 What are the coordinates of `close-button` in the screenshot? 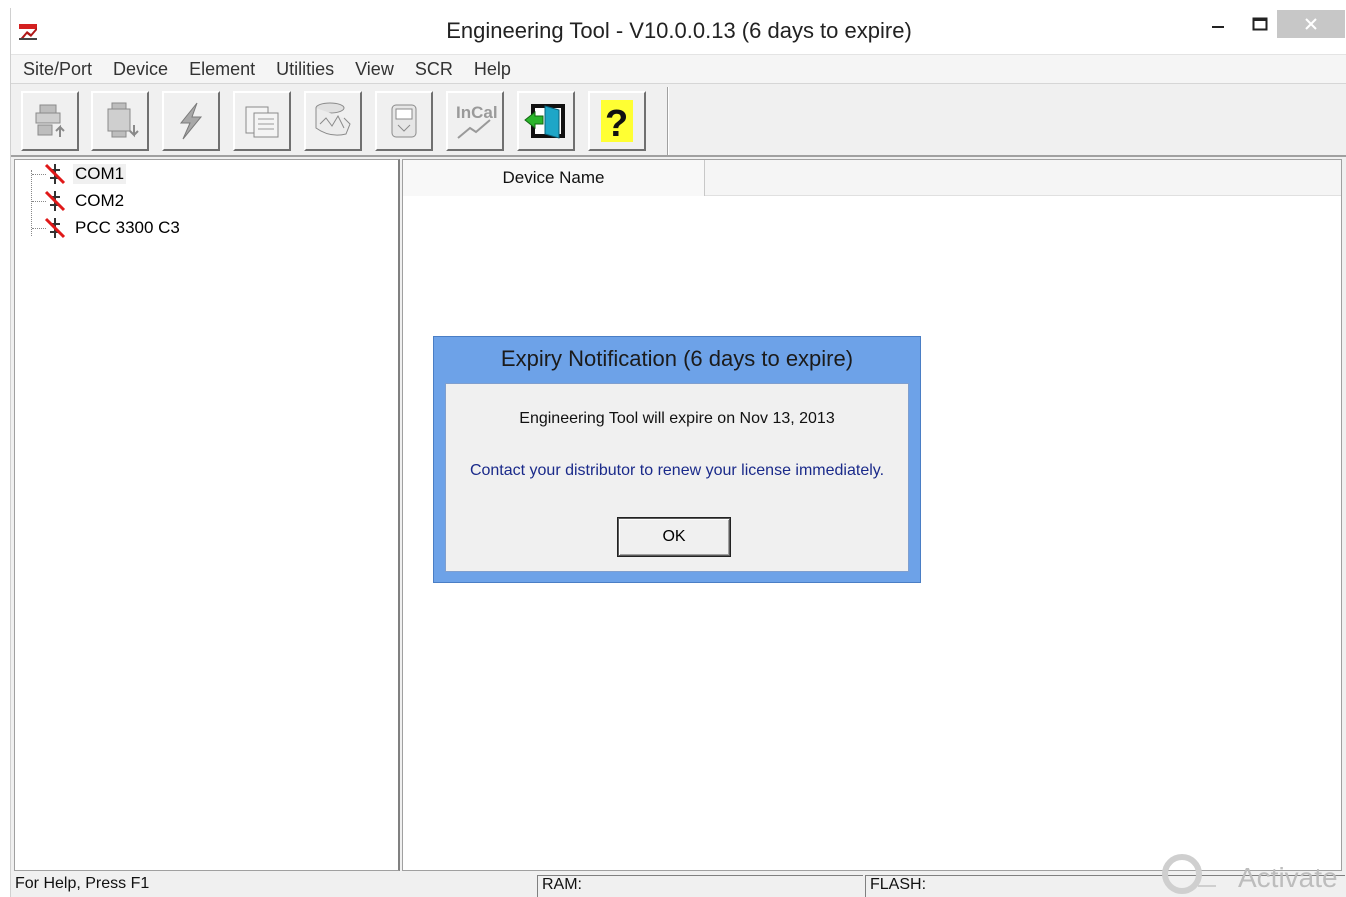 It's located at (1311, 24).